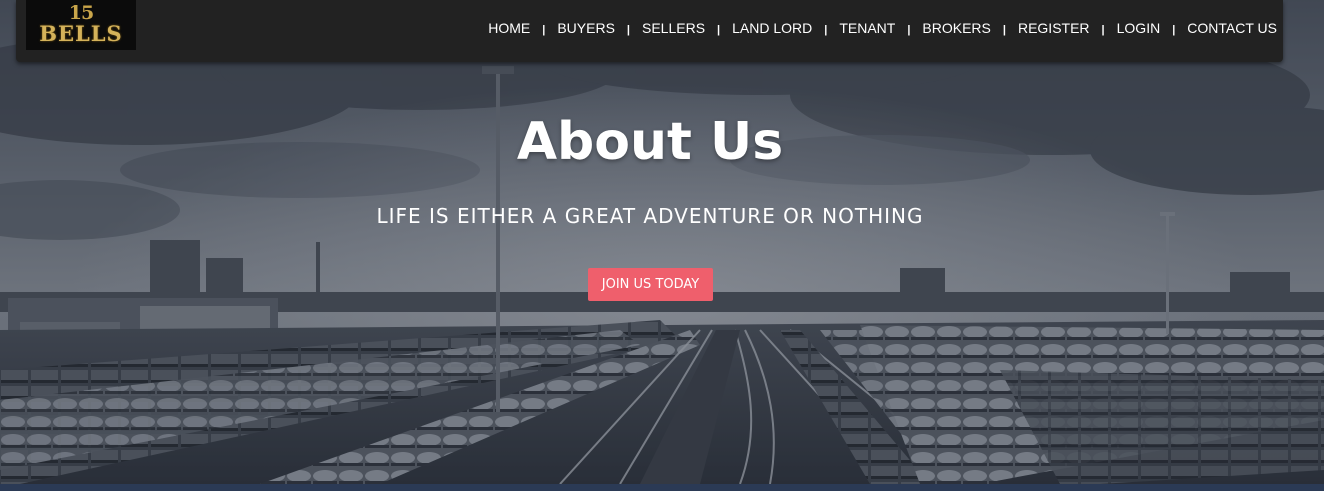 This screenshot has height=491, width=1324. Describe the element at coordinates (867, 28) in the screenshot. I see `nav-tenant: TENANT` at that location.